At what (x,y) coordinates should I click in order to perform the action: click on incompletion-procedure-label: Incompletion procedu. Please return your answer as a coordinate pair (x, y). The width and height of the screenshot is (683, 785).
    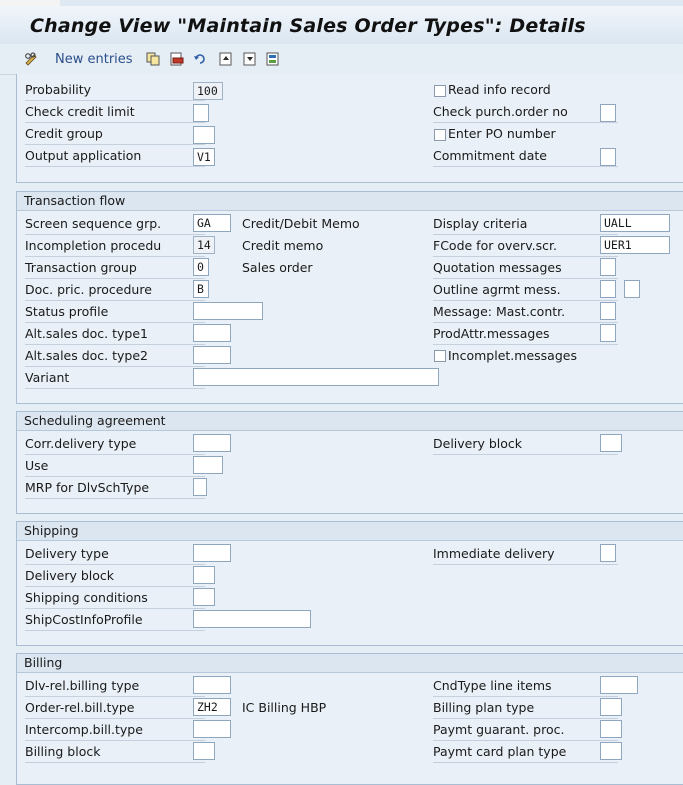
    Looking at the image, I should click on (115, 246).